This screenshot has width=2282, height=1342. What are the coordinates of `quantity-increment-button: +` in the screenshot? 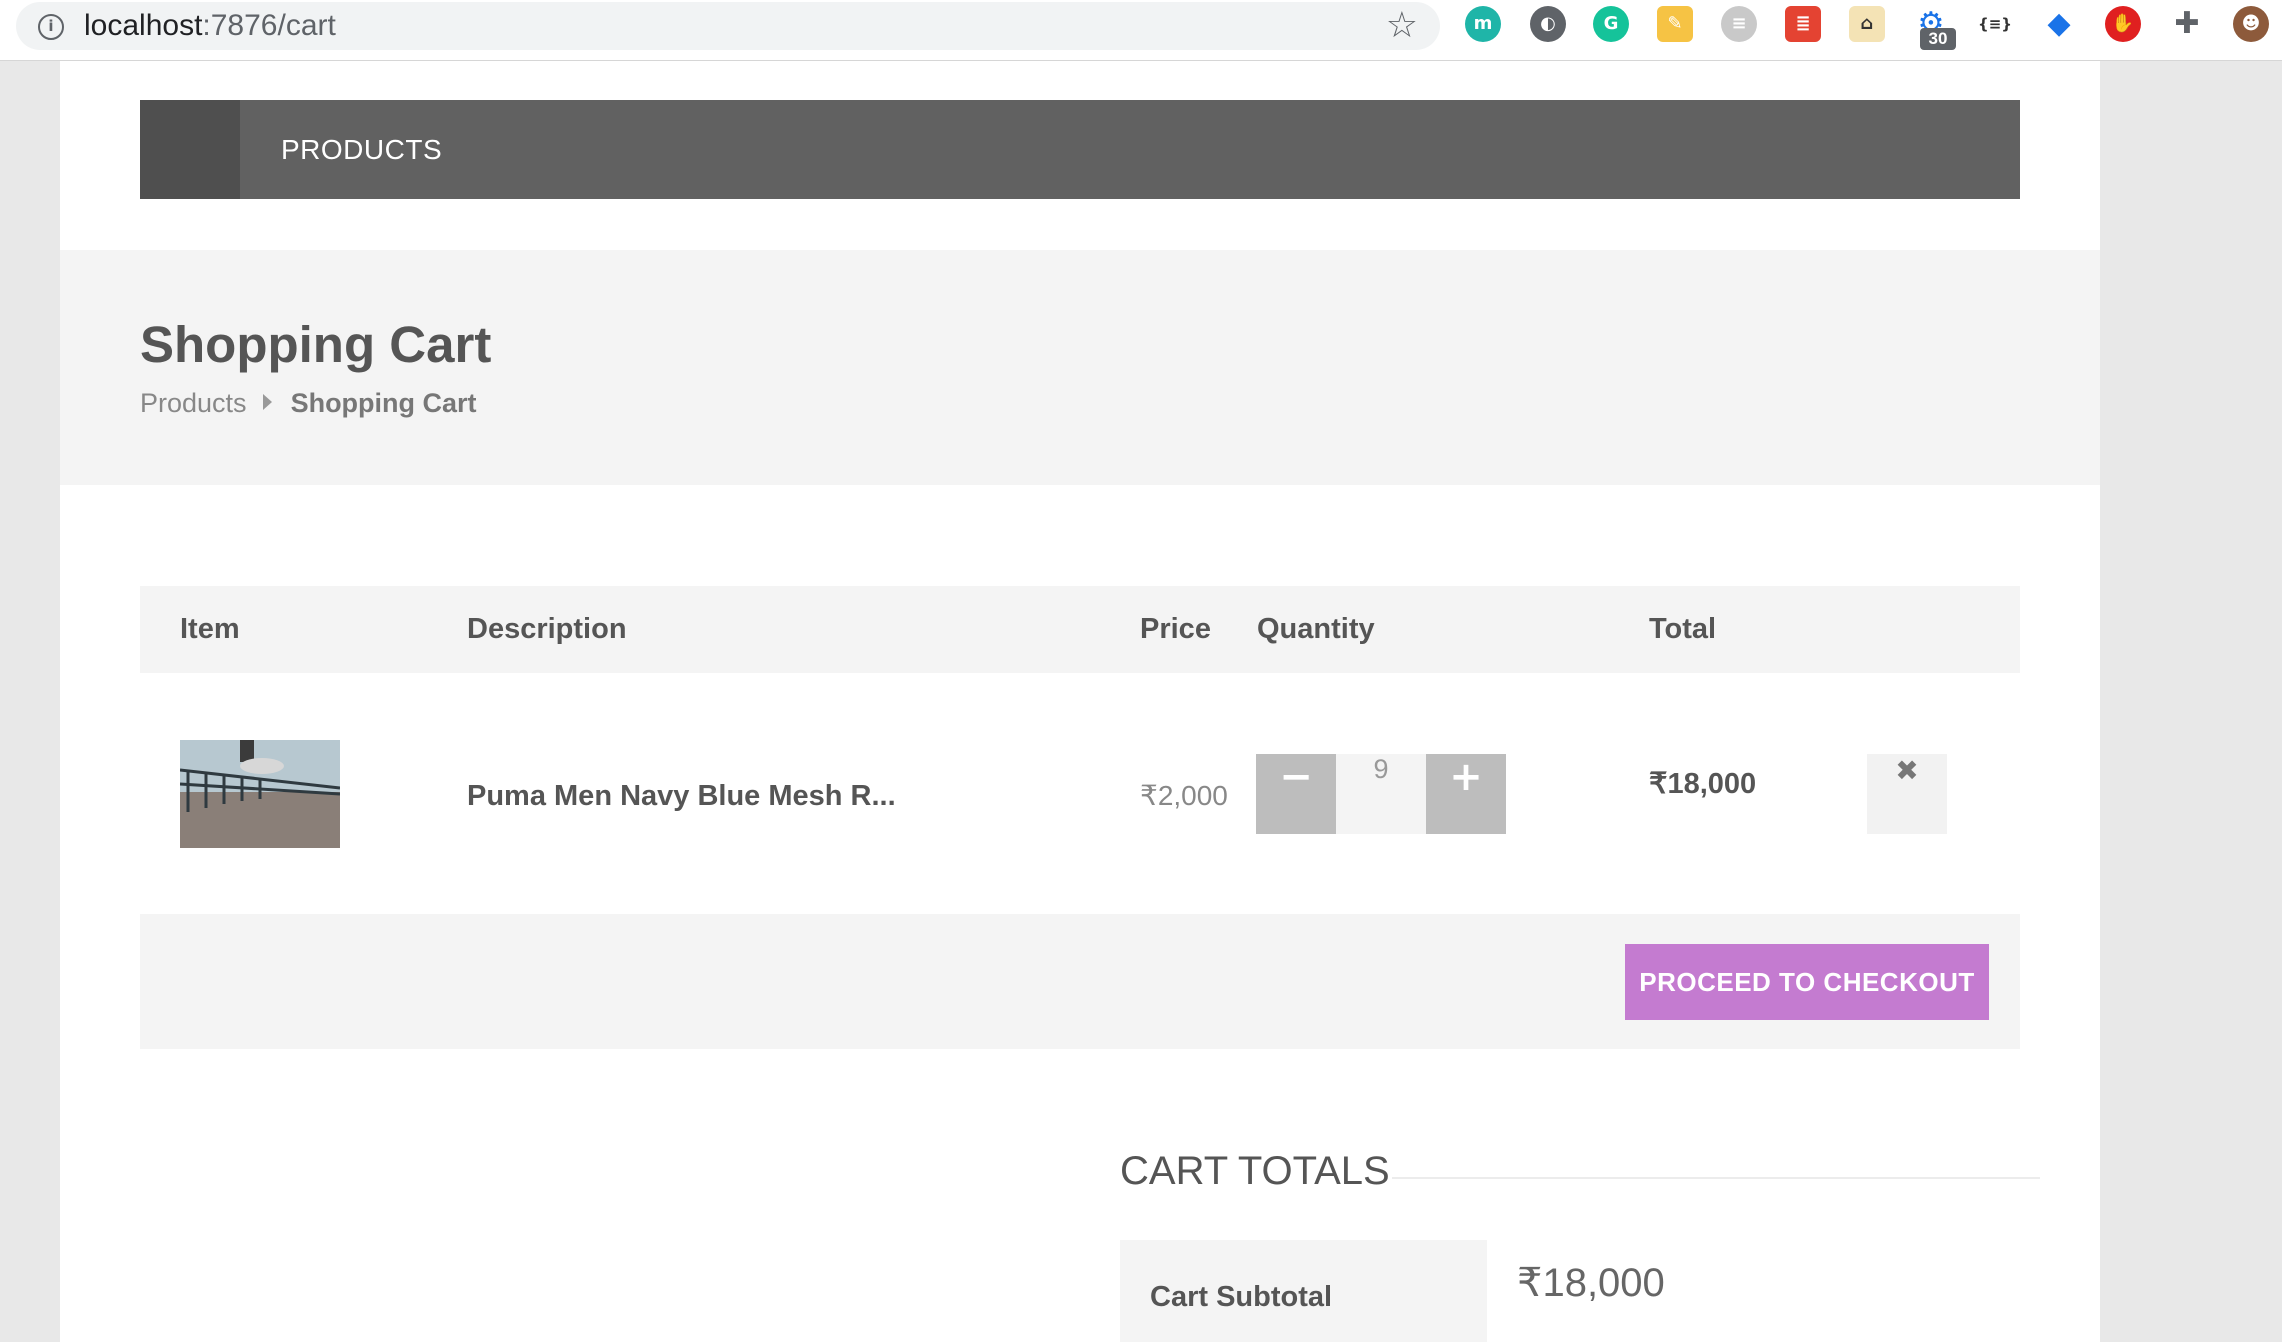 It's located at (1466, 794).